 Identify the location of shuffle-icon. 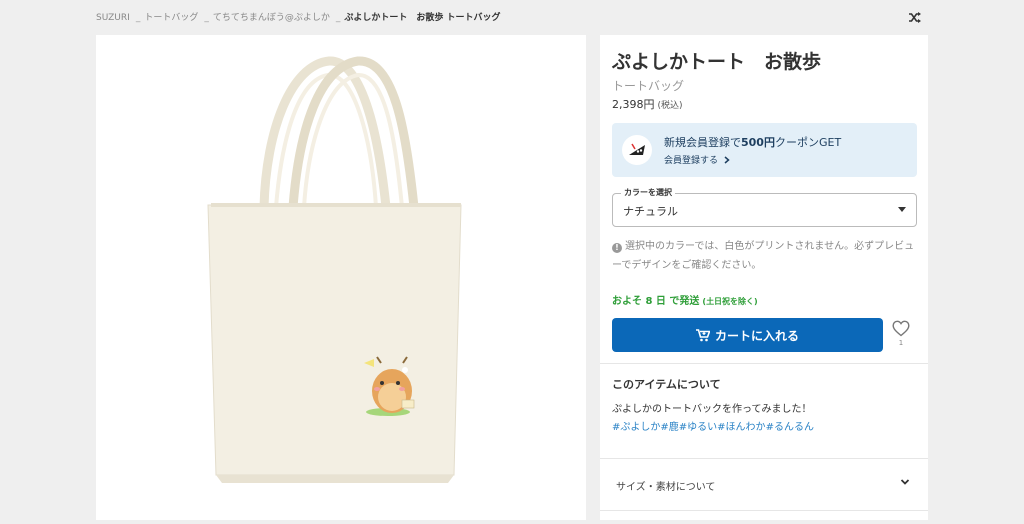
(915, 17).